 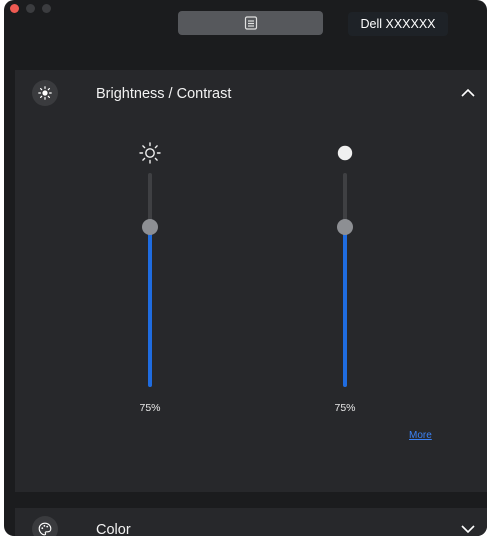 I want to click on contrast-fill, so click(x=345, y=306).